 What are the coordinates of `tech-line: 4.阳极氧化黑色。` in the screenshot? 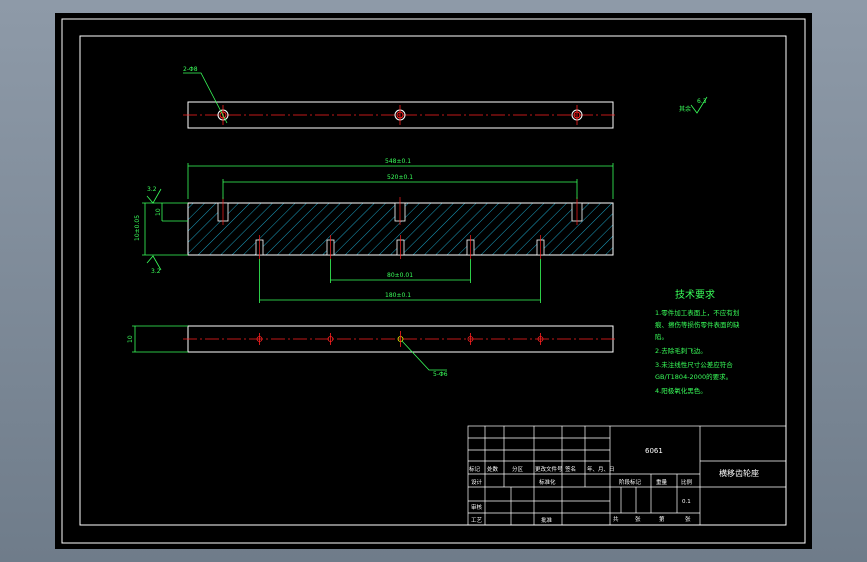 It's located at (681, 390).